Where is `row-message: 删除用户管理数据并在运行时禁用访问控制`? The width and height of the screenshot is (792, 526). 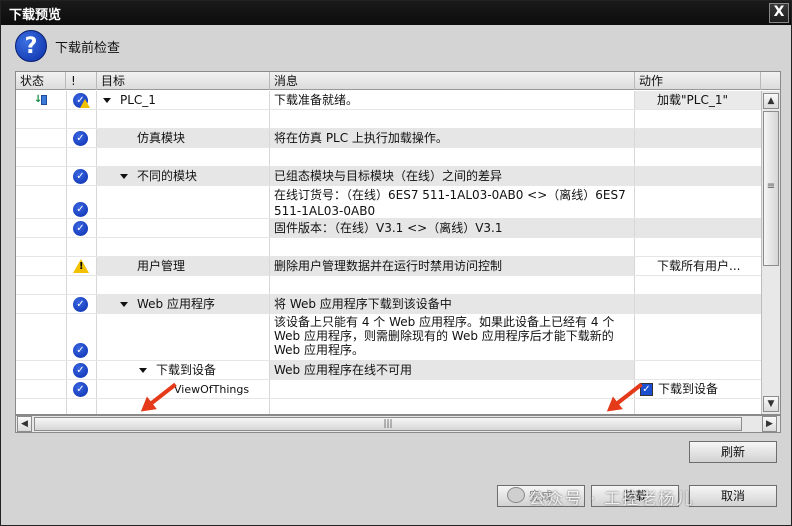
row-message: 删除用户管理数据并在运行时禁用访问控制 is located at coordinates (452, 266).